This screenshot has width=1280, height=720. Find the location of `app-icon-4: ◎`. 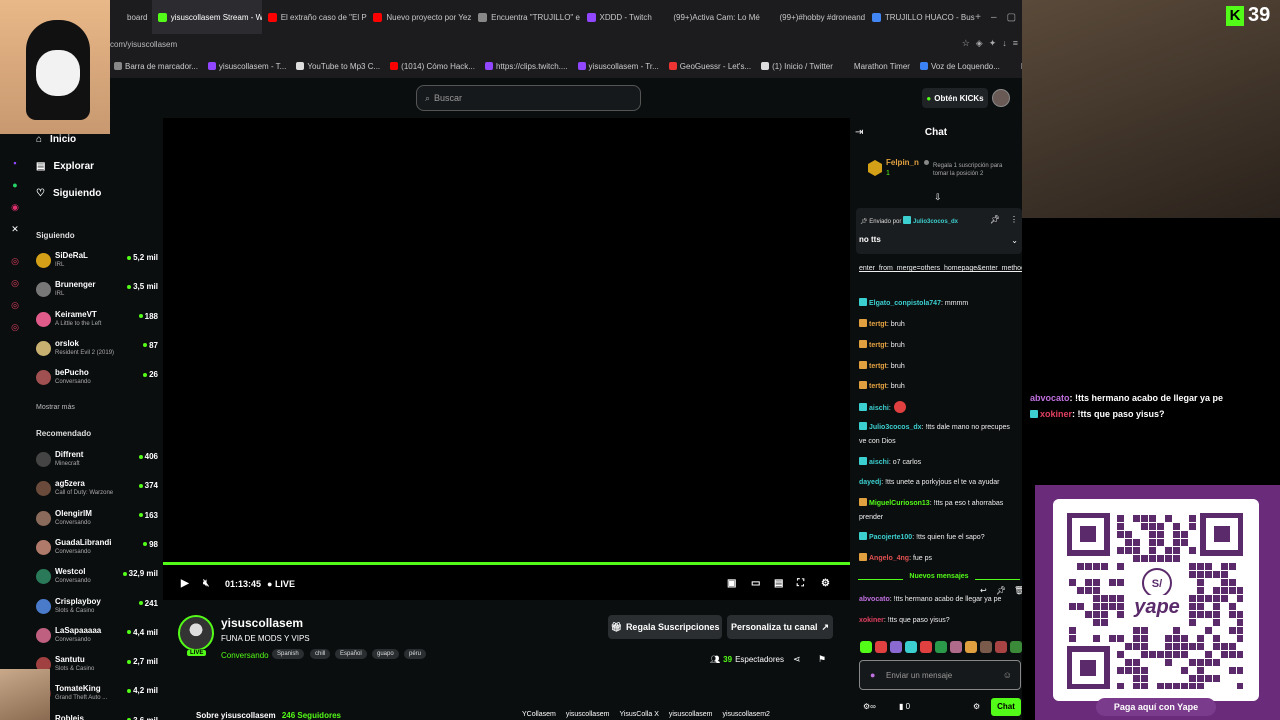

app-icon-4: ◎ is located at coordinates (15, 327).